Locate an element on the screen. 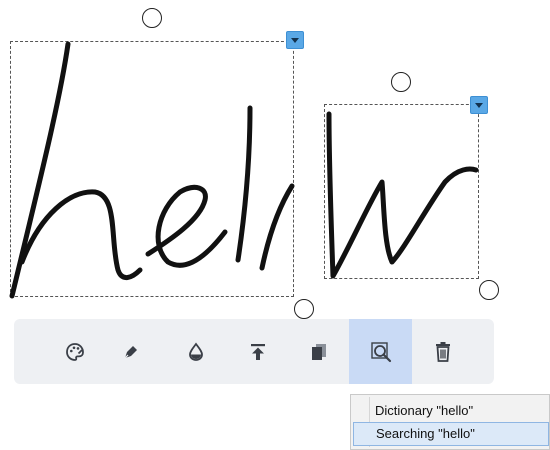 The height and width of the screenshot is (450, 550). opacity-button is located at coordinates (195, 351).